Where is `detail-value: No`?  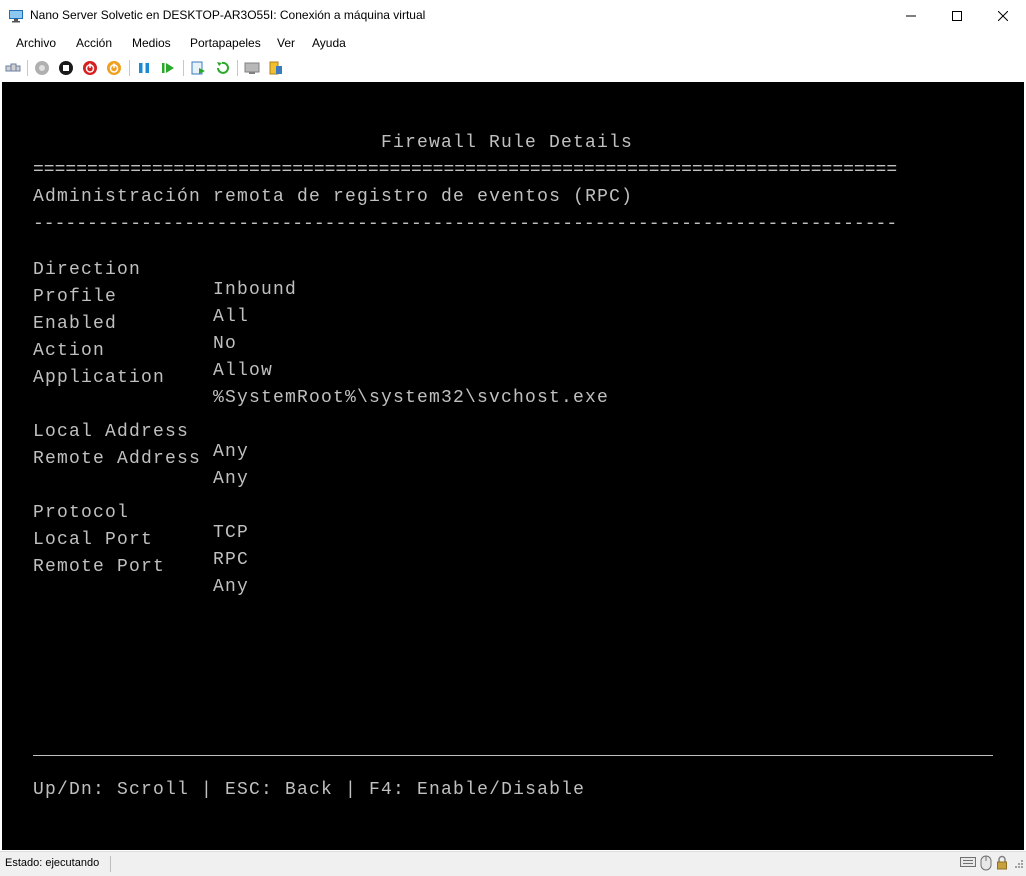
detail-value: No is located at coordinates (225, 344).